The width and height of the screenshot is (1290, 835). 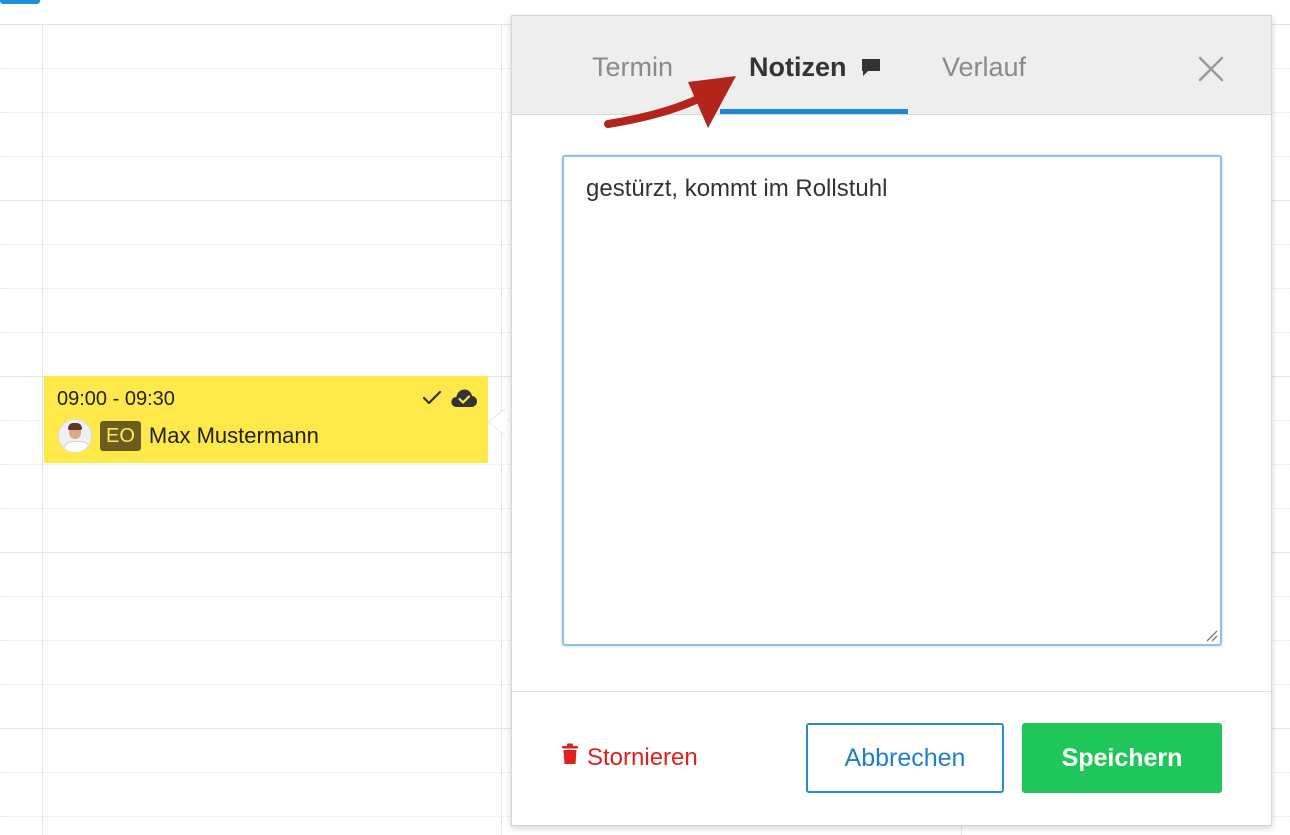 What do you see at coordinates (672, 105) in the screenshot?
I see `annotation-arrow-icon` at bounding box center [672, 105].